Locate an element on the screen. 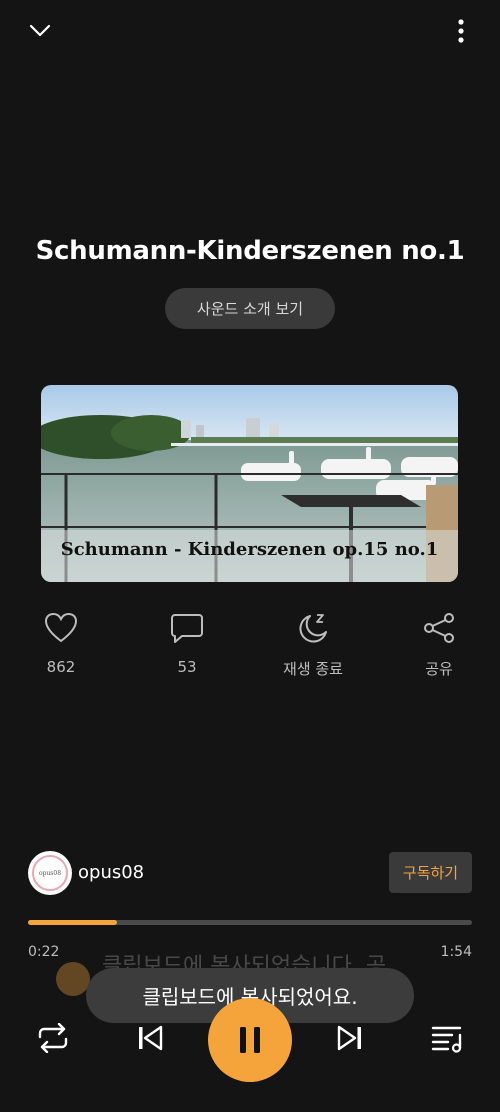 The image size is (500, 1112). comment-button: 53 is located at coordinates (187, 644).